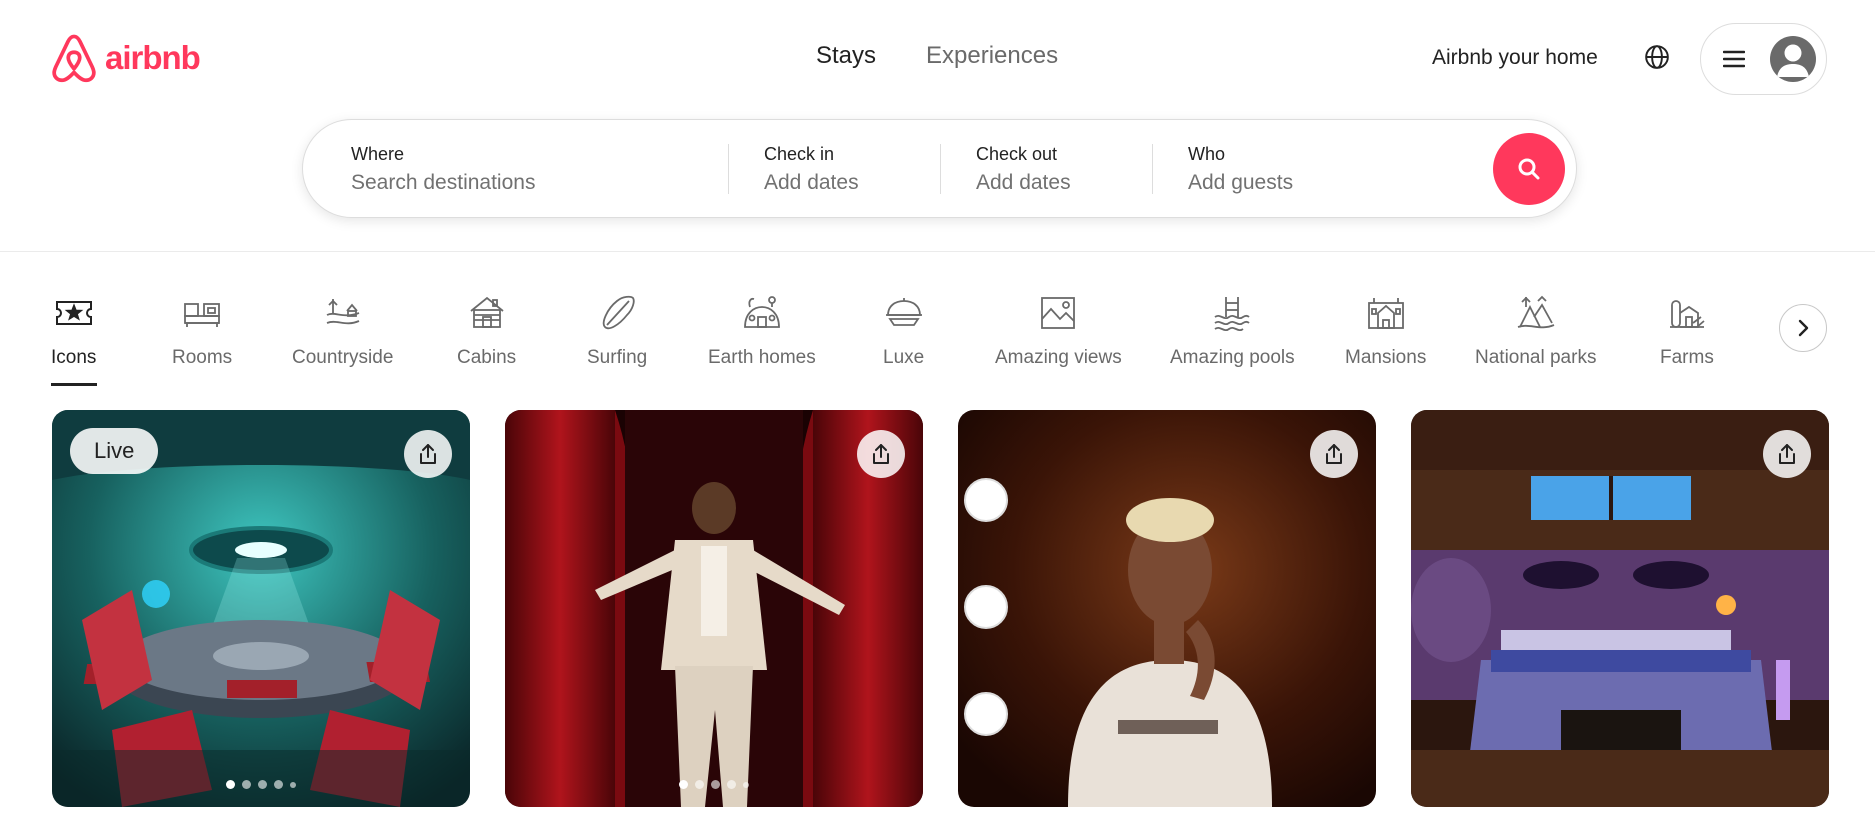 This screenshot has height=814, width=1875. Describe the element at coordinates (762, 331) in the screenshot. I see `category-earth-homes: Earth homes` at that location.